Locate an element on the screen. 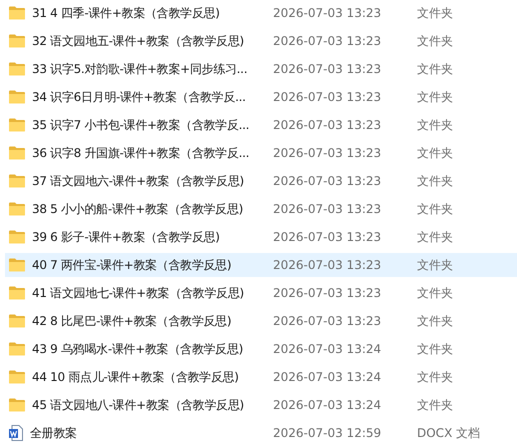 The height and width of the screenshot is (447, 517). file-row: 34 识字6日月明-课件+教案（含教学反... 2026-07-03 13:23 文件夹 is located at coordinates (261, 97).